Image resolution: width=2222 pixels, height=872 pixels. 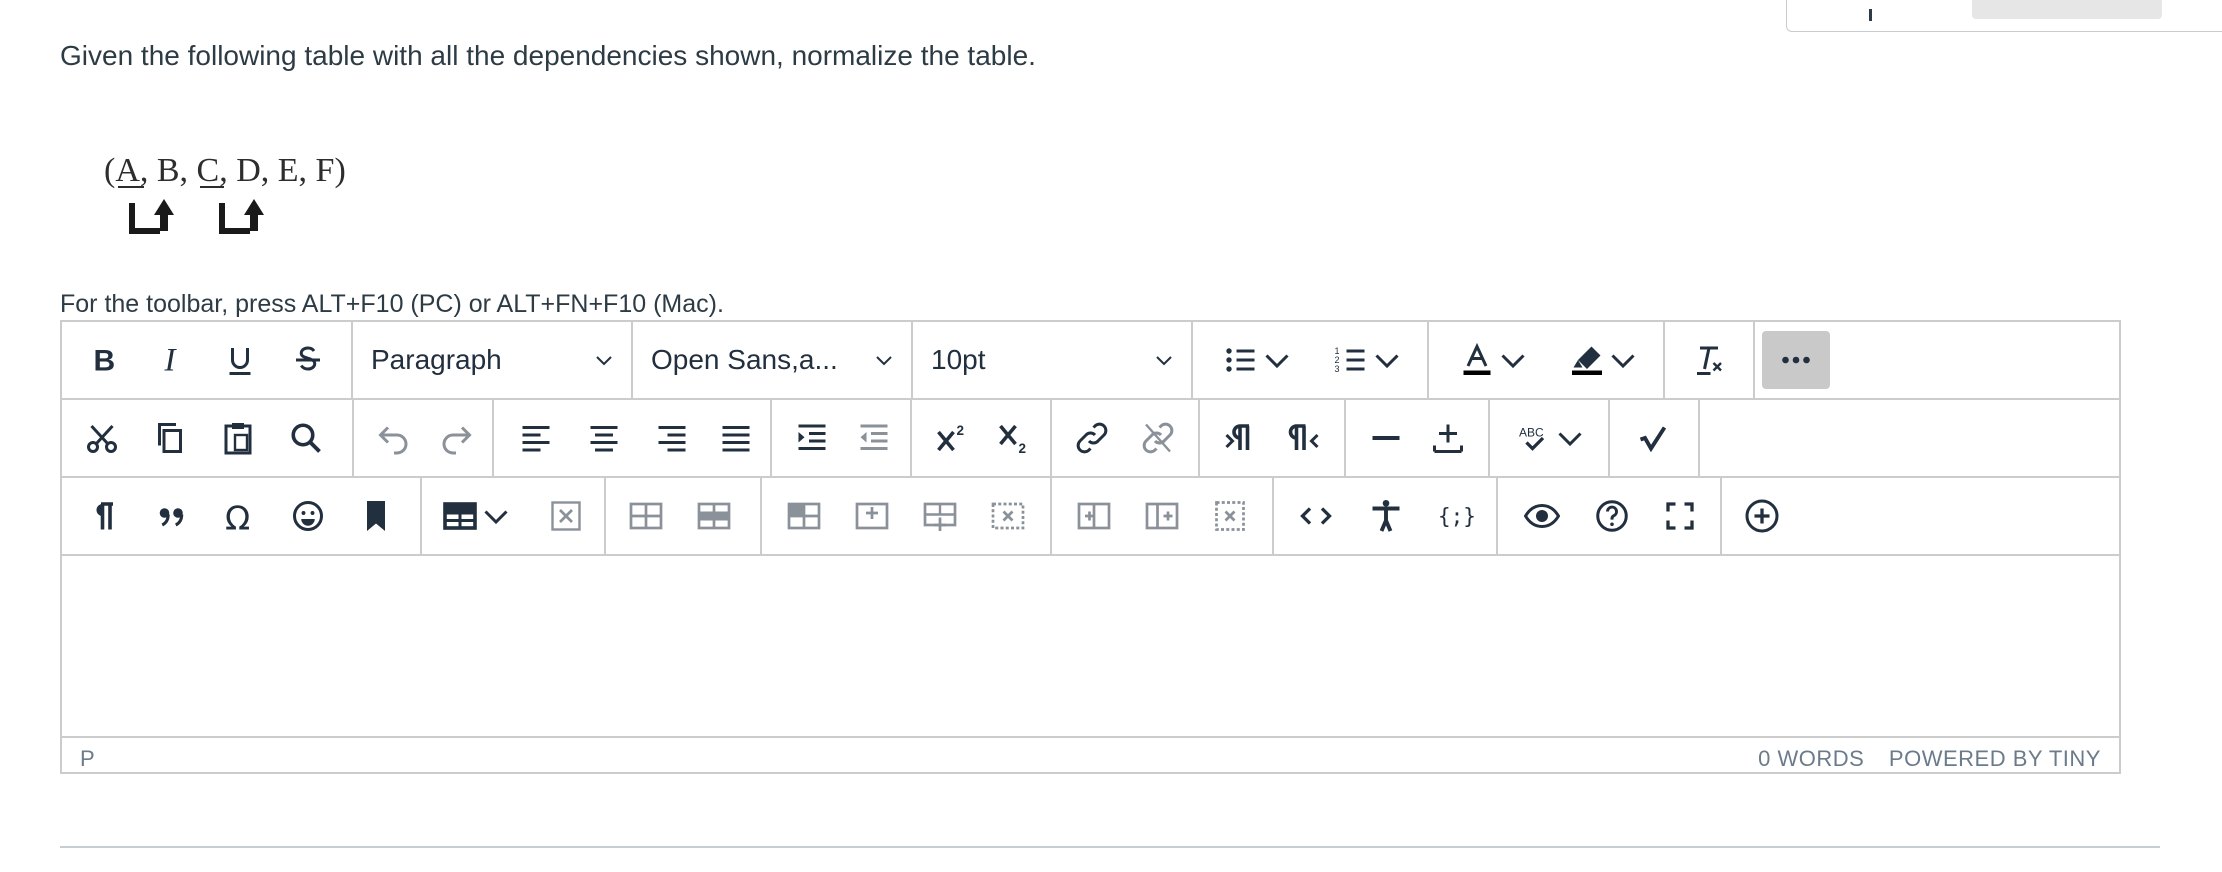 What do you see at coordinates (2067, 9) in the screenshot?
I see `top-grey-button` at bounding box center [2067, 9].